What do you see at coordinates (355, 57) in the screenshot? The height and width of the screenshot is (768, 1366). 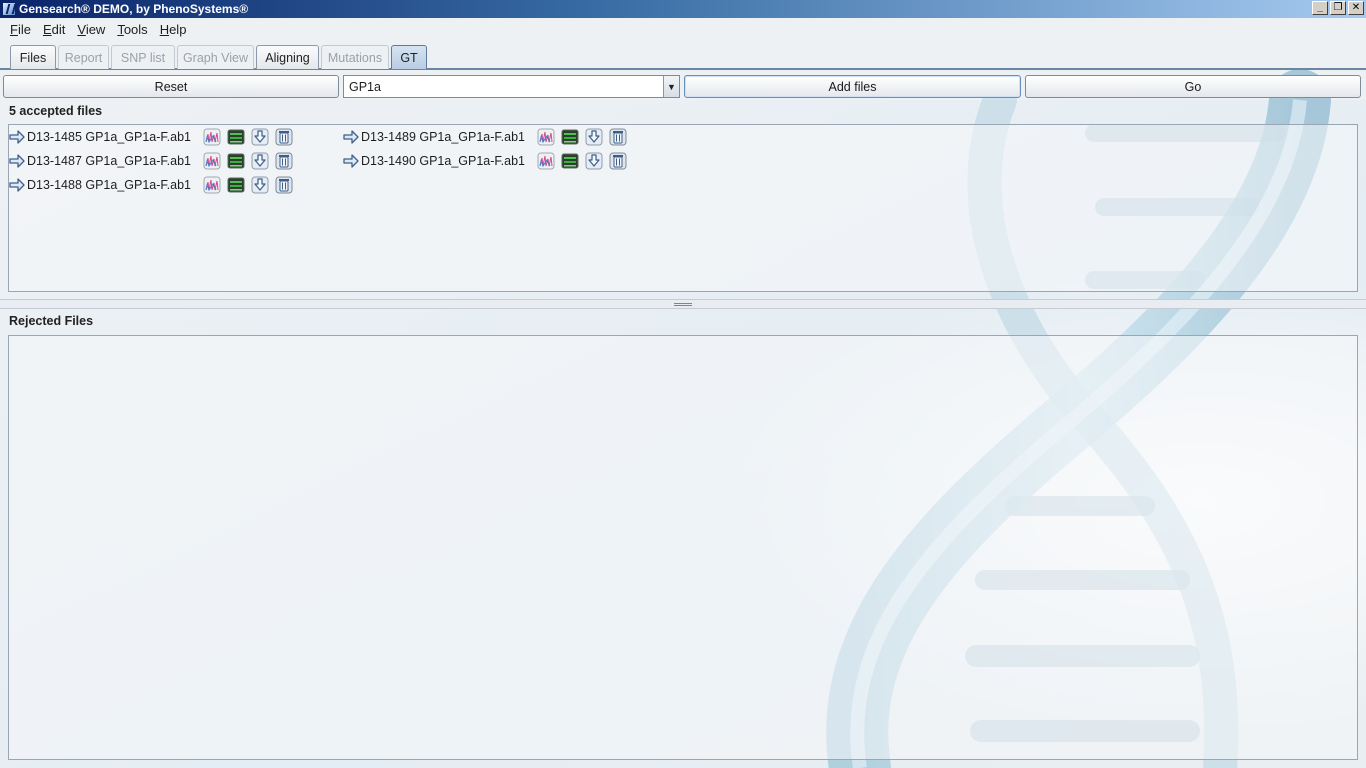 I see `tab-mutations: Mutations` at bounding box center [355, 57].